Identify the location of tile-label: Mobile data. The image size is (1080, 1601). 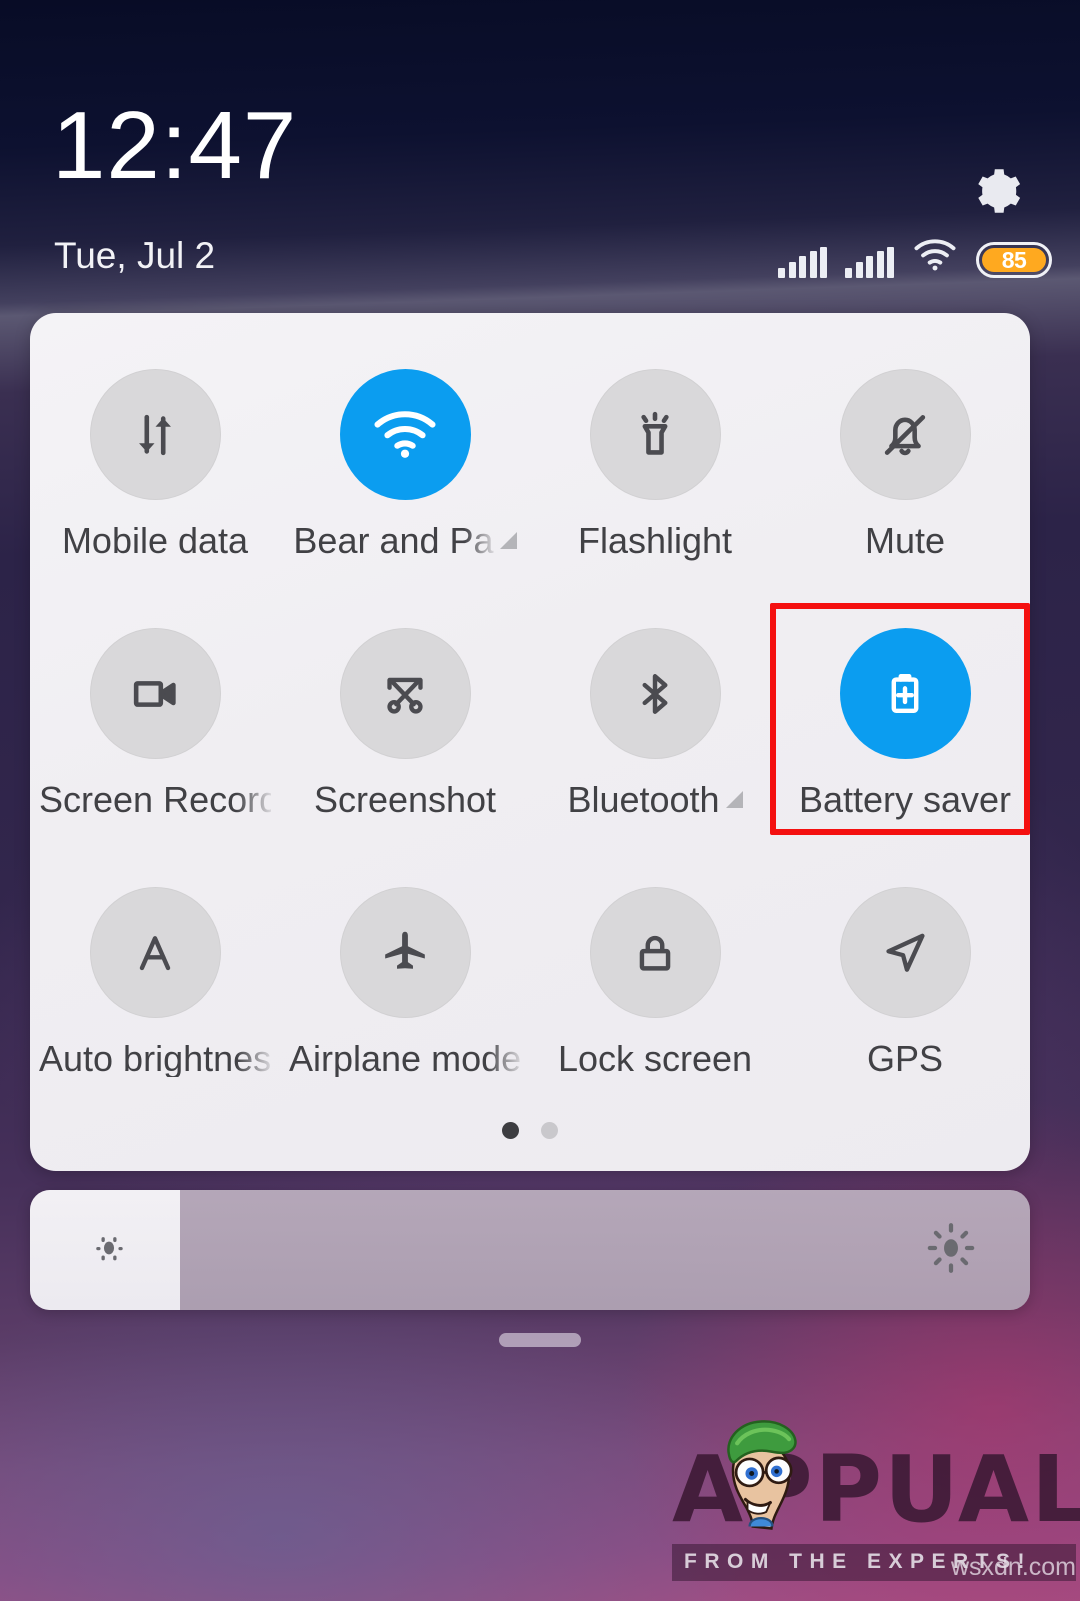
(155, 540).